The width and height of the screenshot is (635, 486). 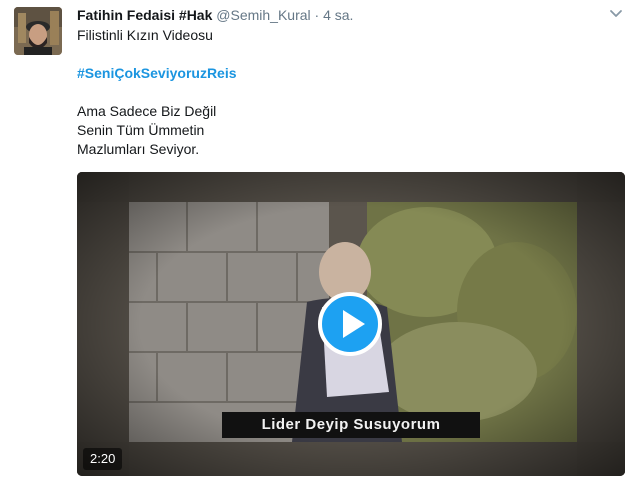 I want to click on author-name: Fatihin Fedaisi #Hak, so click(x=144, y=15).